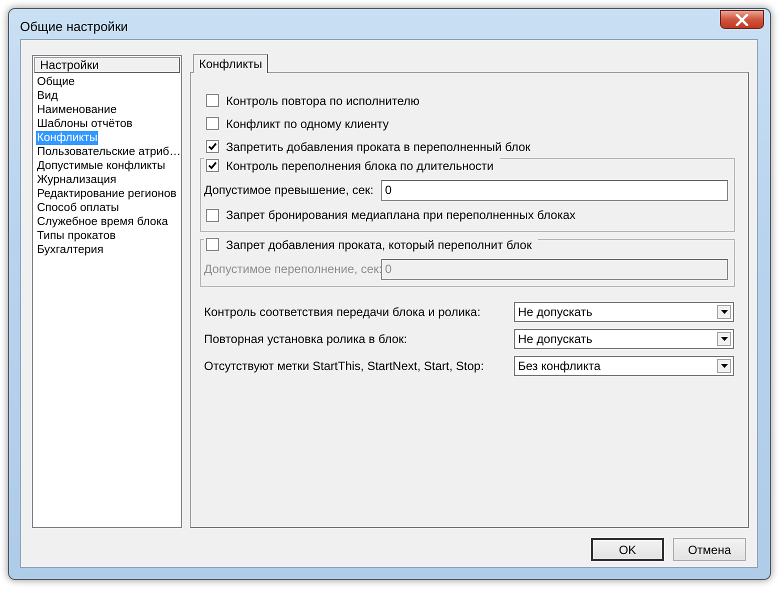 This screenshot has width=781, height=590. What do you see at coordinates (77, 110) in the screenshot?
I see `list-item: Наименование` at bounding box center [77, 110].